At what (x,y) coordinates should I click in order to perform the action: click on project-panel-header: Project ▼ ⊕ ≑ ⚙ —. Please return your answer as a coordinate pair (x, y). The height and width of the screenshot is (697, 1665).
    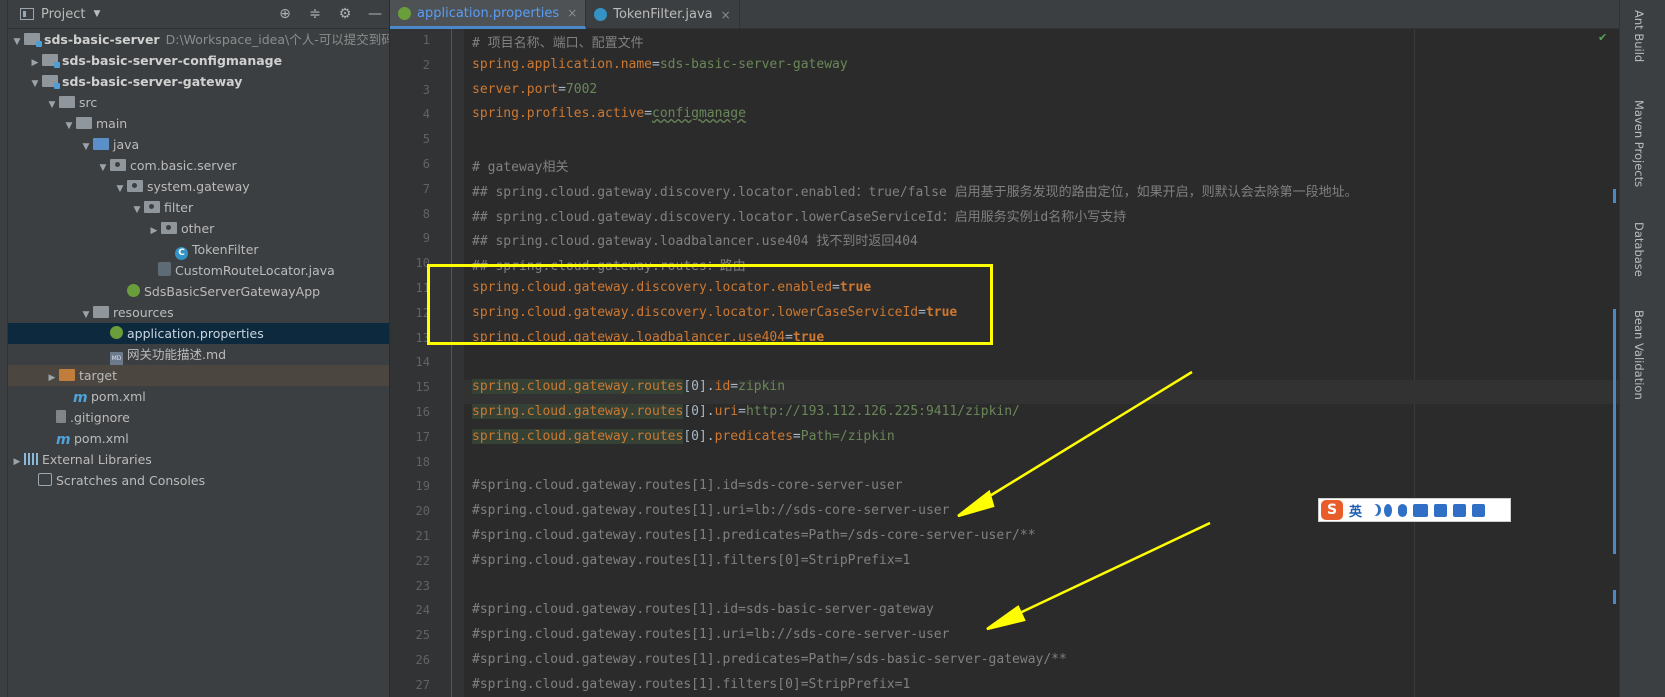
    Looking at the image, I should click on (198, 14).